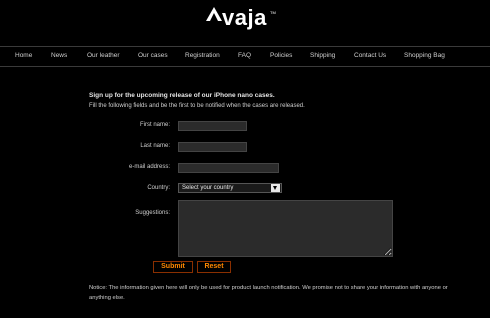 The width and height of the screenshot is (490, 318). Describe the element at coordinates (370, 55) in the screenshot. I see `nav-contact-us: Contact Us` at that location.